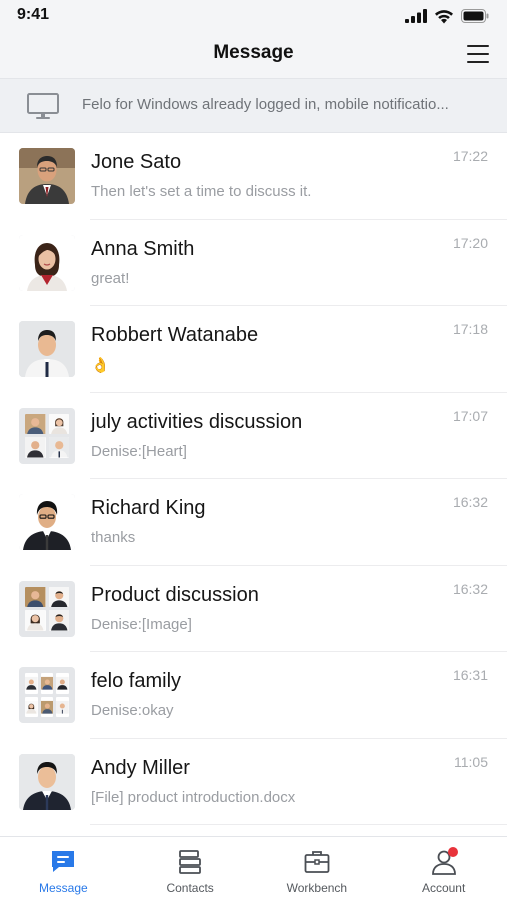 This screenshot has width=507, height=900. Describe the element at coordinates (193, 797) in the screenshot. I see `conversation-preview: [File] product introduction.docx` at that location.